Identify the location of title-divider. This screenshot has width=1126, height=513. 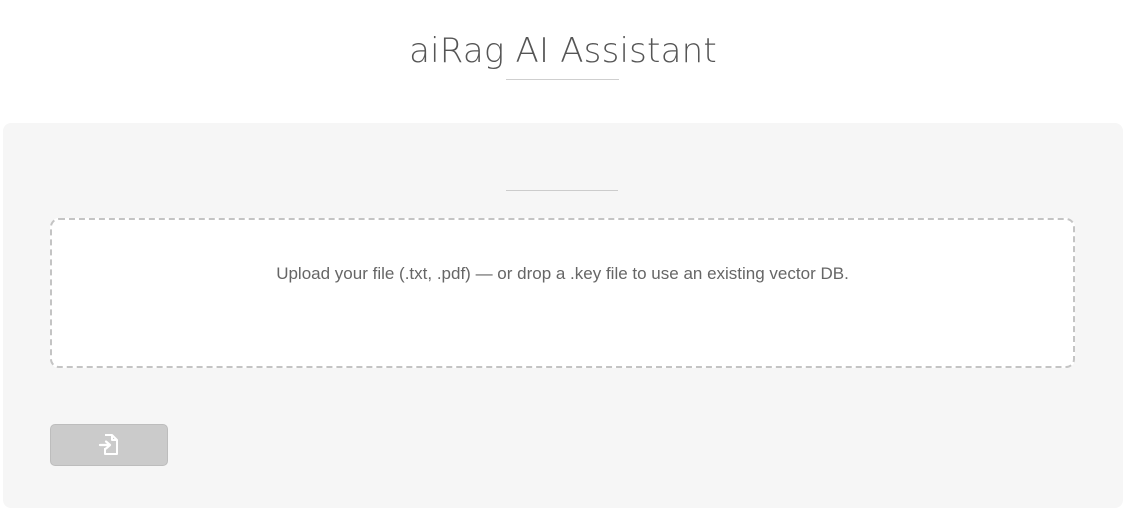
(562, 79).